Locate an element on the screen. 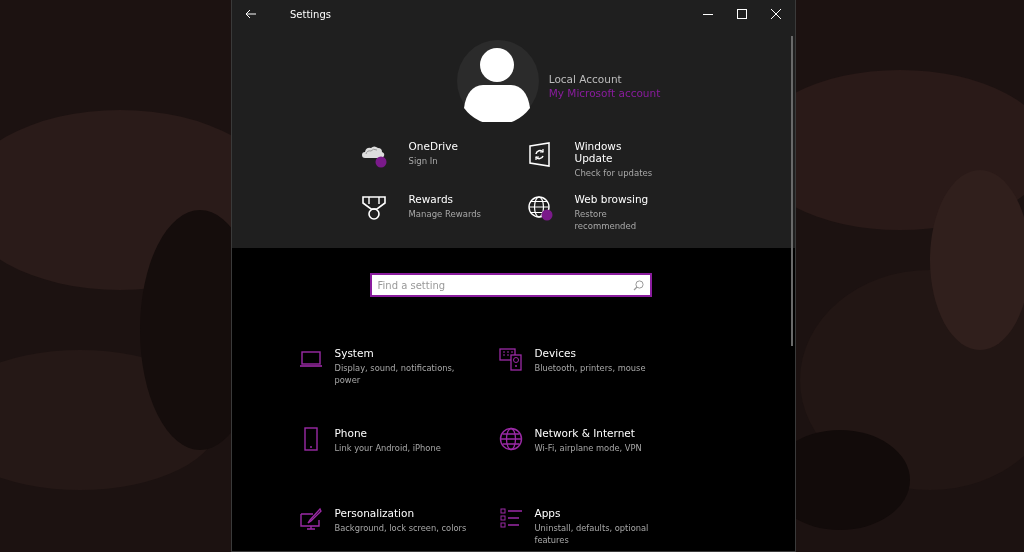 This screenshot has width=1024, height=552. window-title: Settings is located at coordinates (310, 14).